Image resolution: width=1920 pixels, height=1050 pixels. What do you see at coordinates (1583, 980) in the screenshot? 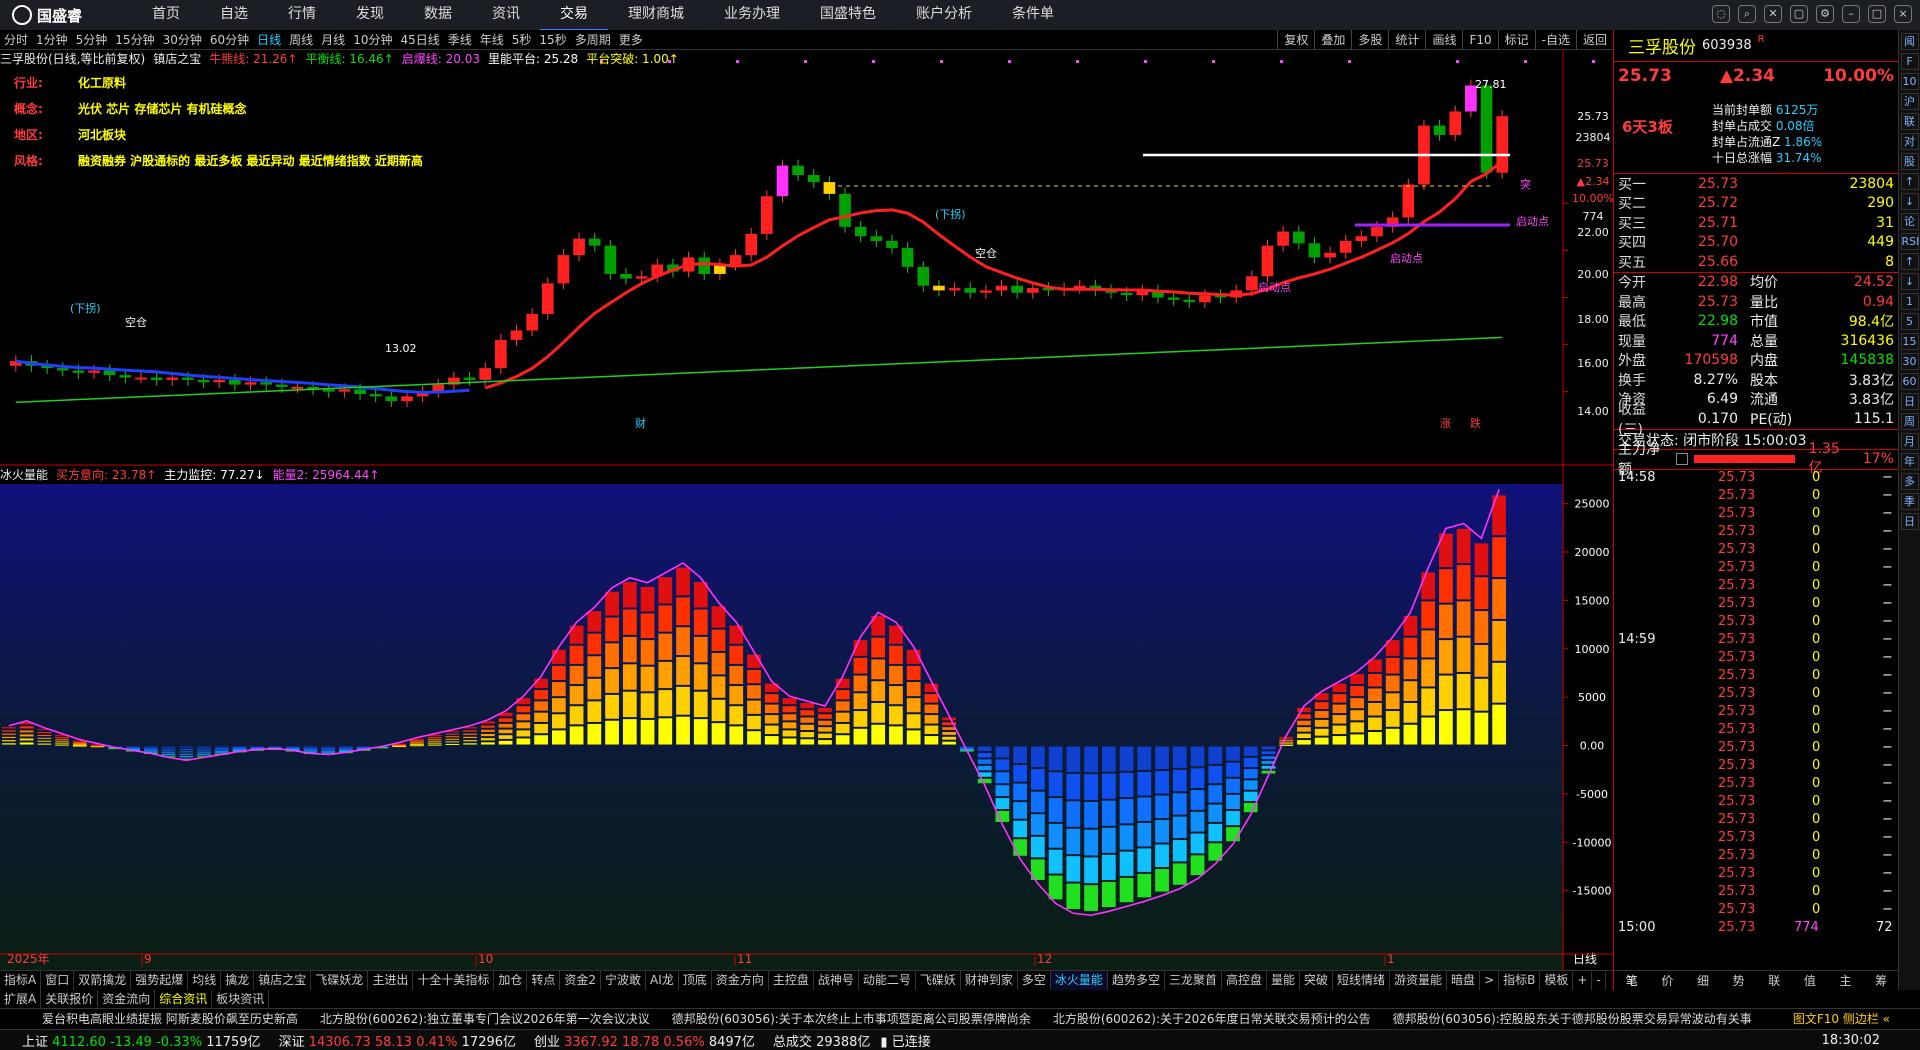
I see `indicator-tab: +` at bounding box center [1583, 980].